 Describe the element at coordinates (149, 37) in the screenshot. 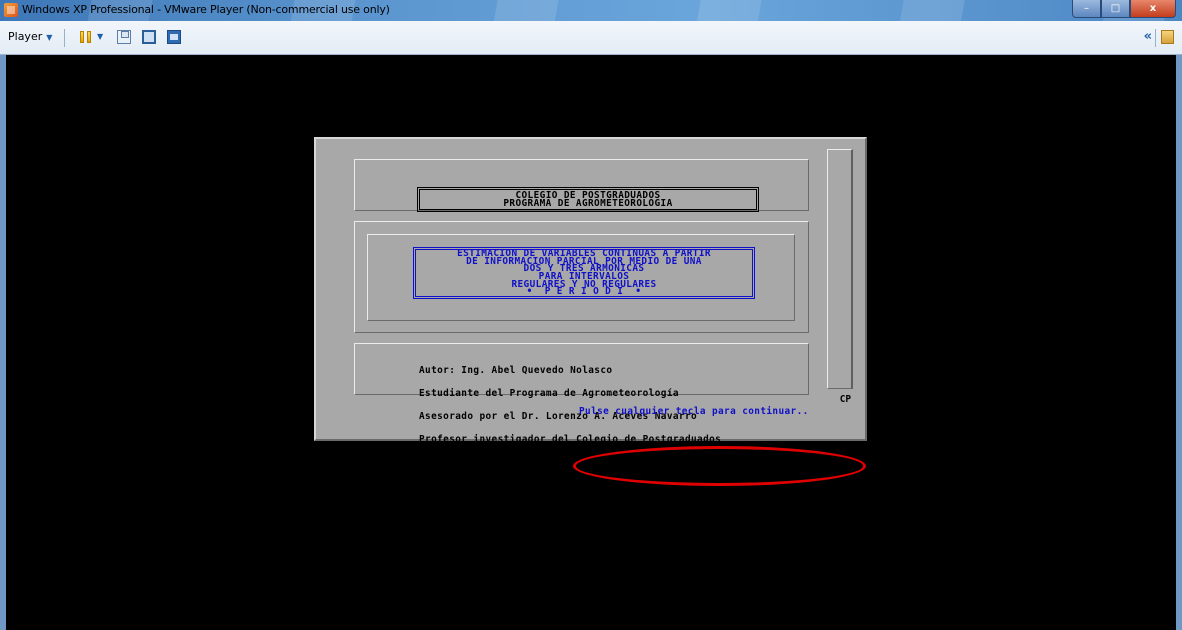

I see `fullscreen-icon` at that location.